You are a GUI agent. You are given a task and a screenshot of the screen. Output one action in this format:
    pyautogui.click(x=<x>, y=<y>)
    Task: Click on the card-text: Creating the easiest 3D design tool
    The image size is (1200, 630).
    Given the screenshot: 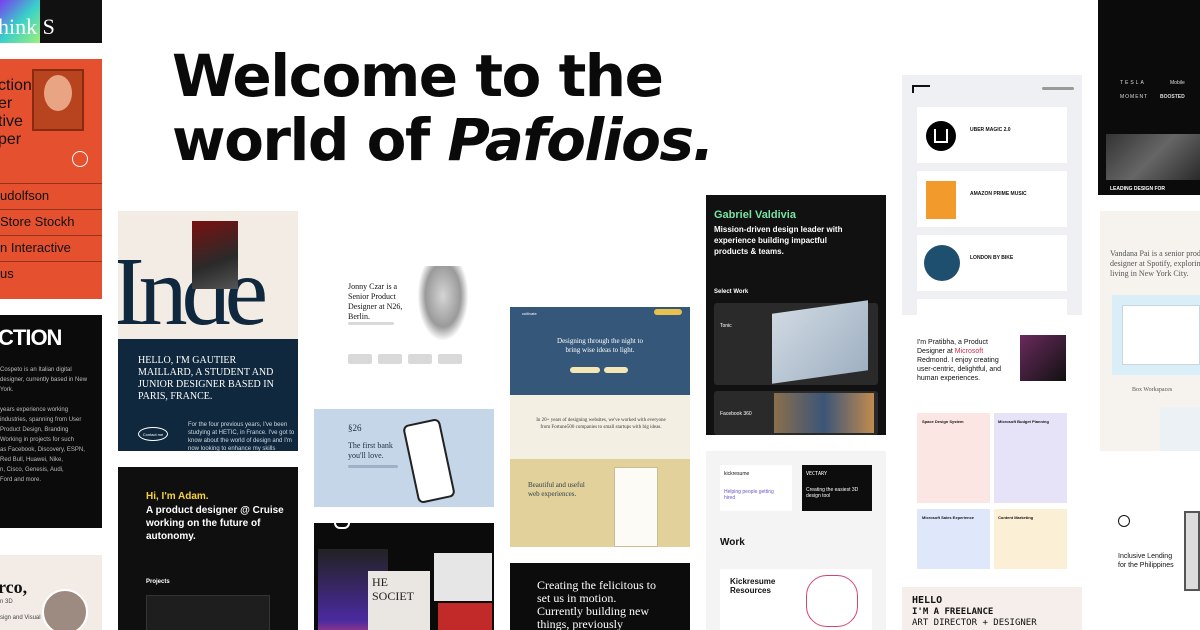 What is the action you would take?
    pyautogui.click(x=832, y=493)
    